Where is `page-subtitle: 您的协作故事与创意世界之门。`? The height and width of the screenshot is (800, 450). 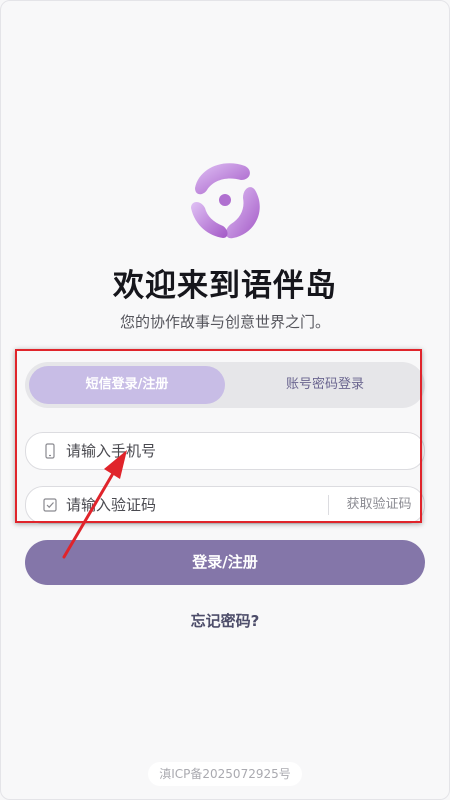
page-subtitle: 您的协作故事与创意世界之门。 is located at coordinates (224, 322).